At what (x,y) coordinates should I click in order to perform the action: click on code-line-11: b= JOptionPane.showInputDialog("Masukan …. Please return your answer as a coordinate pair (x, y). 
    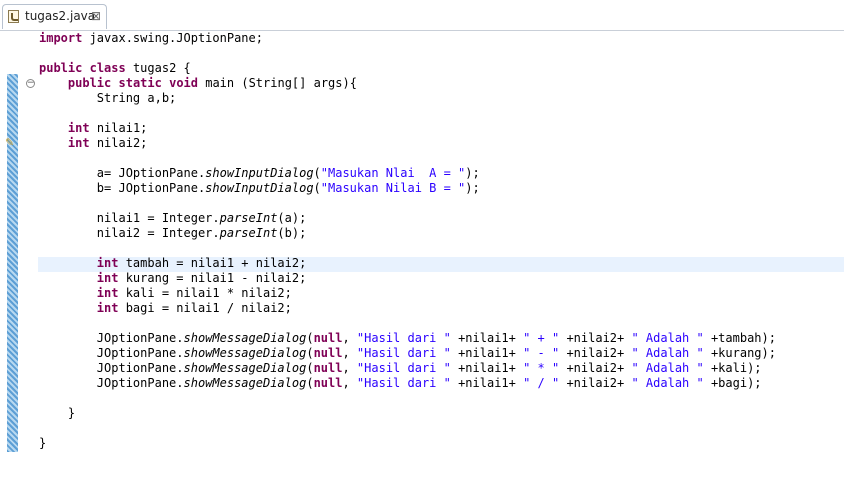
    Looking at the image, I should click on (259, 188).